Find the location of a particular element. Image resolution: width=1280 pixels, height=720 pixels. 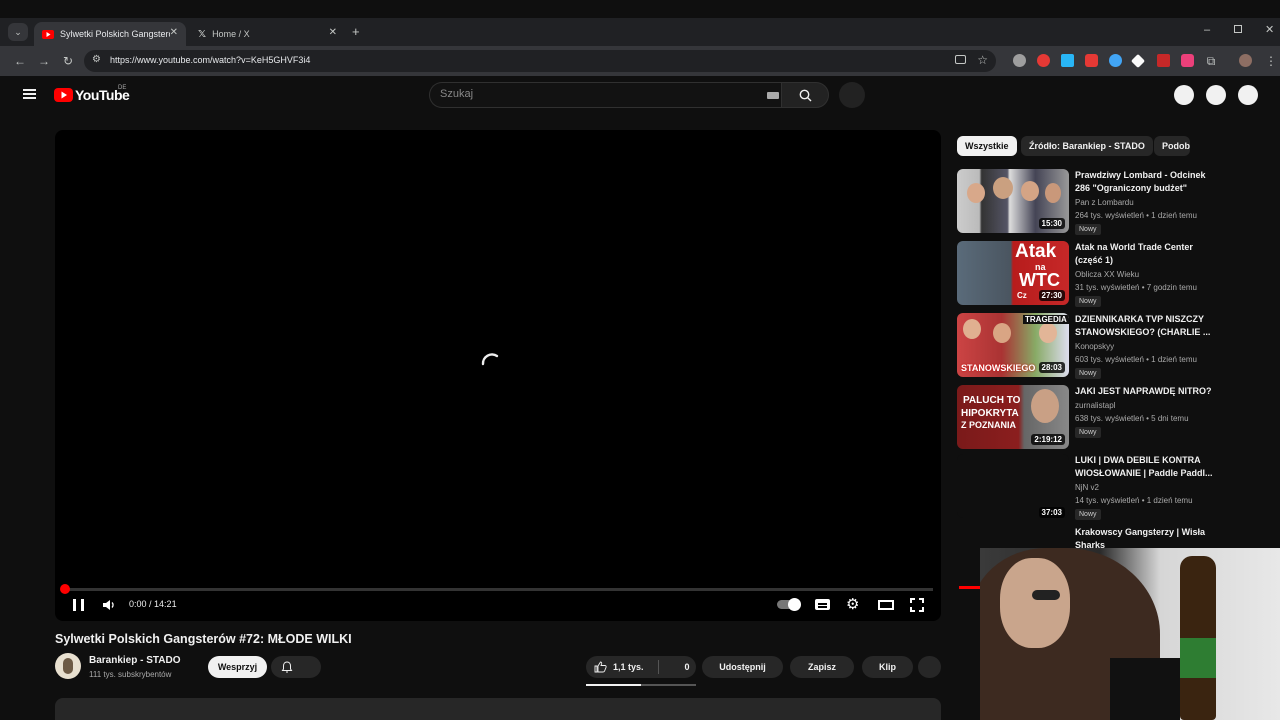

create-button is located at coordinates (1184, 95).